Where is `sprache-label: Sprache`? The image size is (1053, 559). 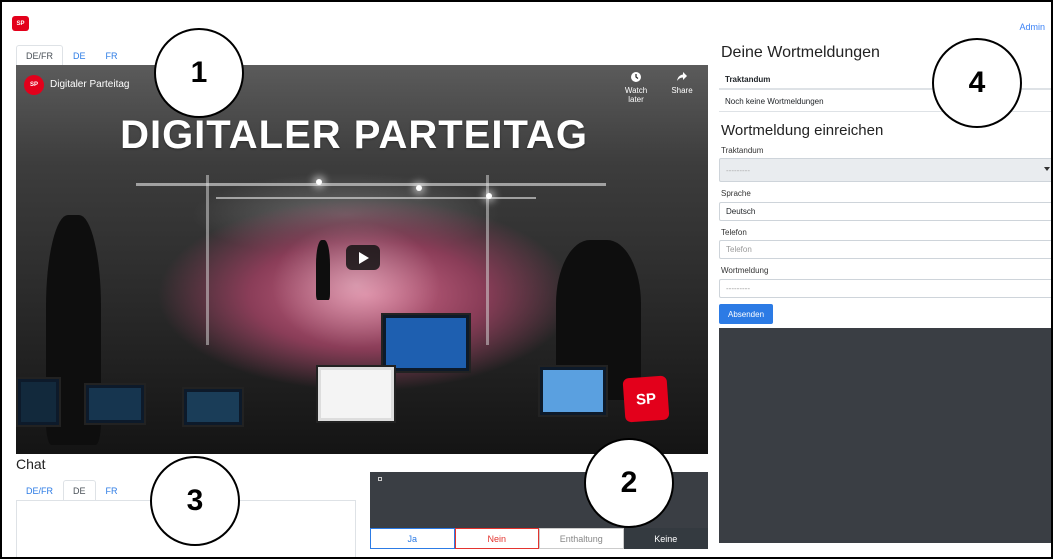
sprache-label: Sprache is located at coordinates (736, 193).